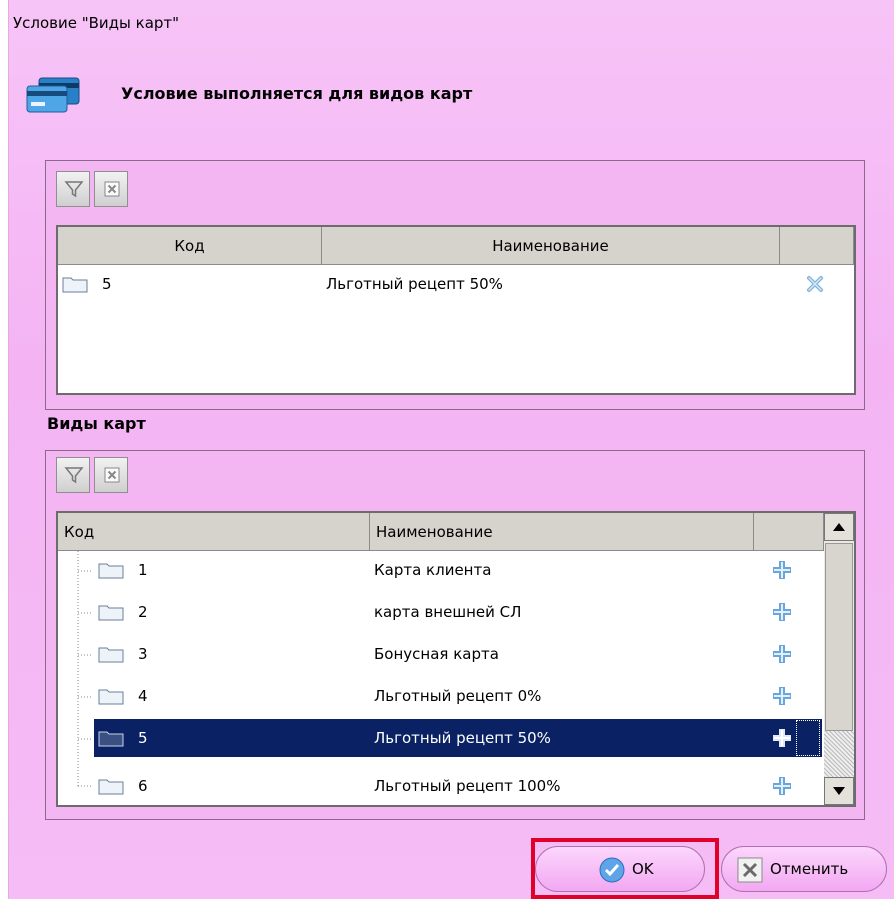 Image resolution: width=894 pixels, height=899 pixels. I want to click on window-title: Условие "Виды карт", so click(96, 23).